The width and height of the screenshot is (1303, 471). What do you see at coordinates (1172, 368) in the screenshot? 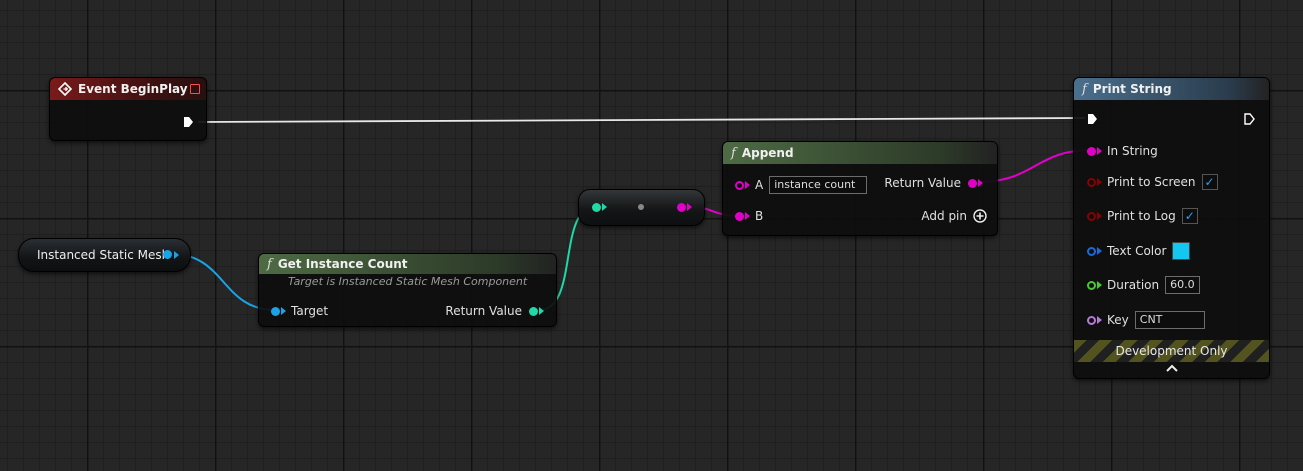
I see `collapse-chevron-up-icon` at bounding box center [1172, 368].